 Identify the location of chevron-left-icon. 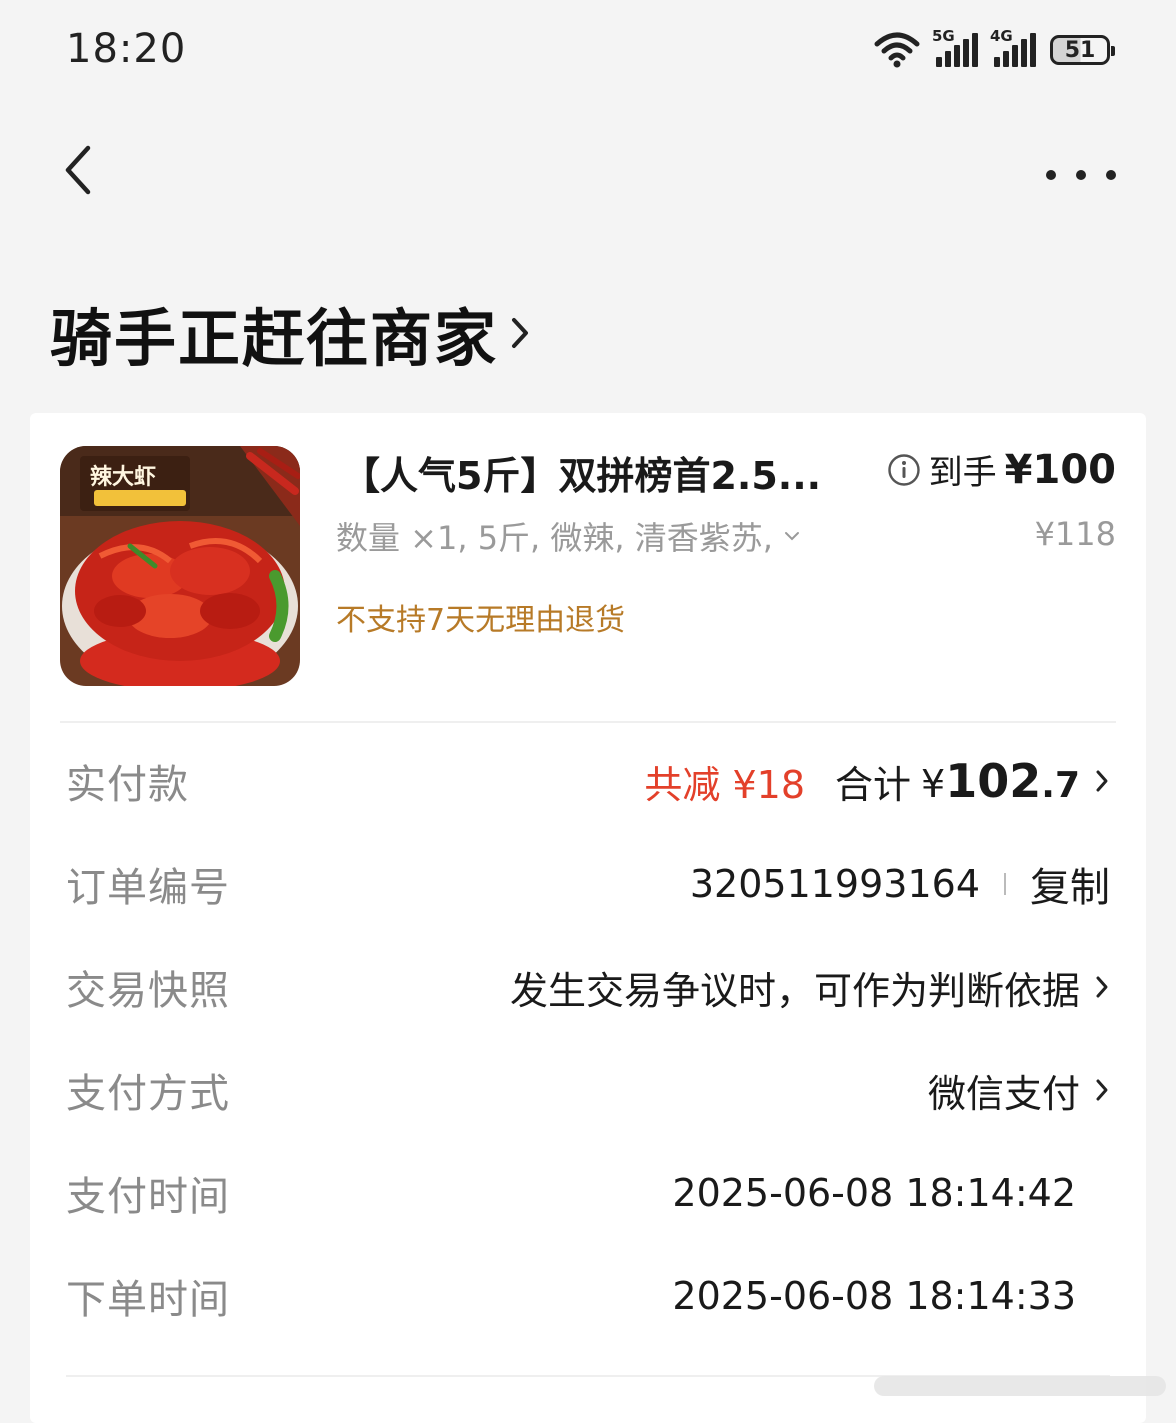
(78, 170).